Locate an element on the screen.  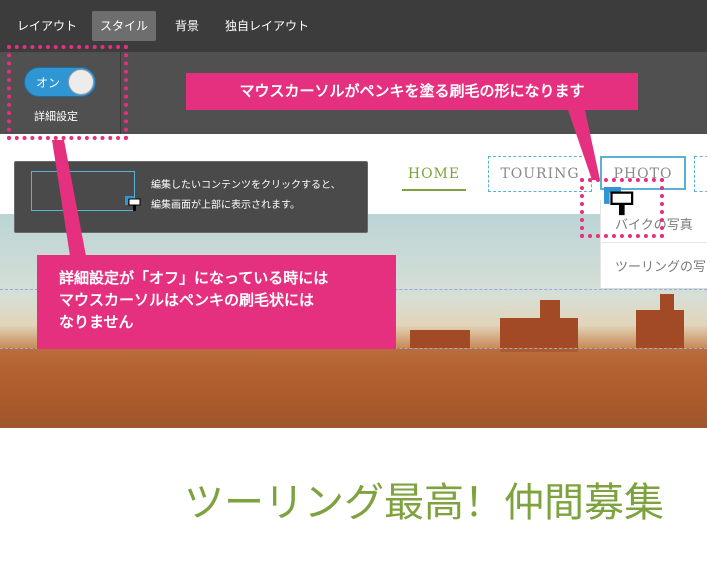
pointer-left-callout is located at coordinates (69, 198).